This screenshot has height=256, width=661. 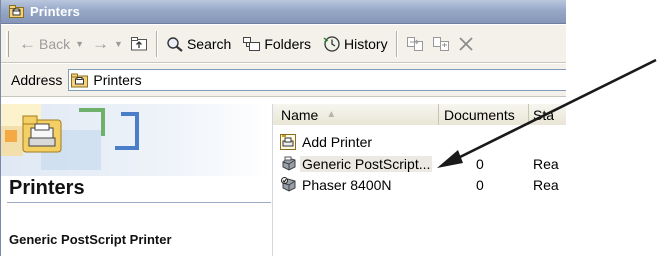 I want to click on address-bar: Address Printers, so click(x=283, y=80).